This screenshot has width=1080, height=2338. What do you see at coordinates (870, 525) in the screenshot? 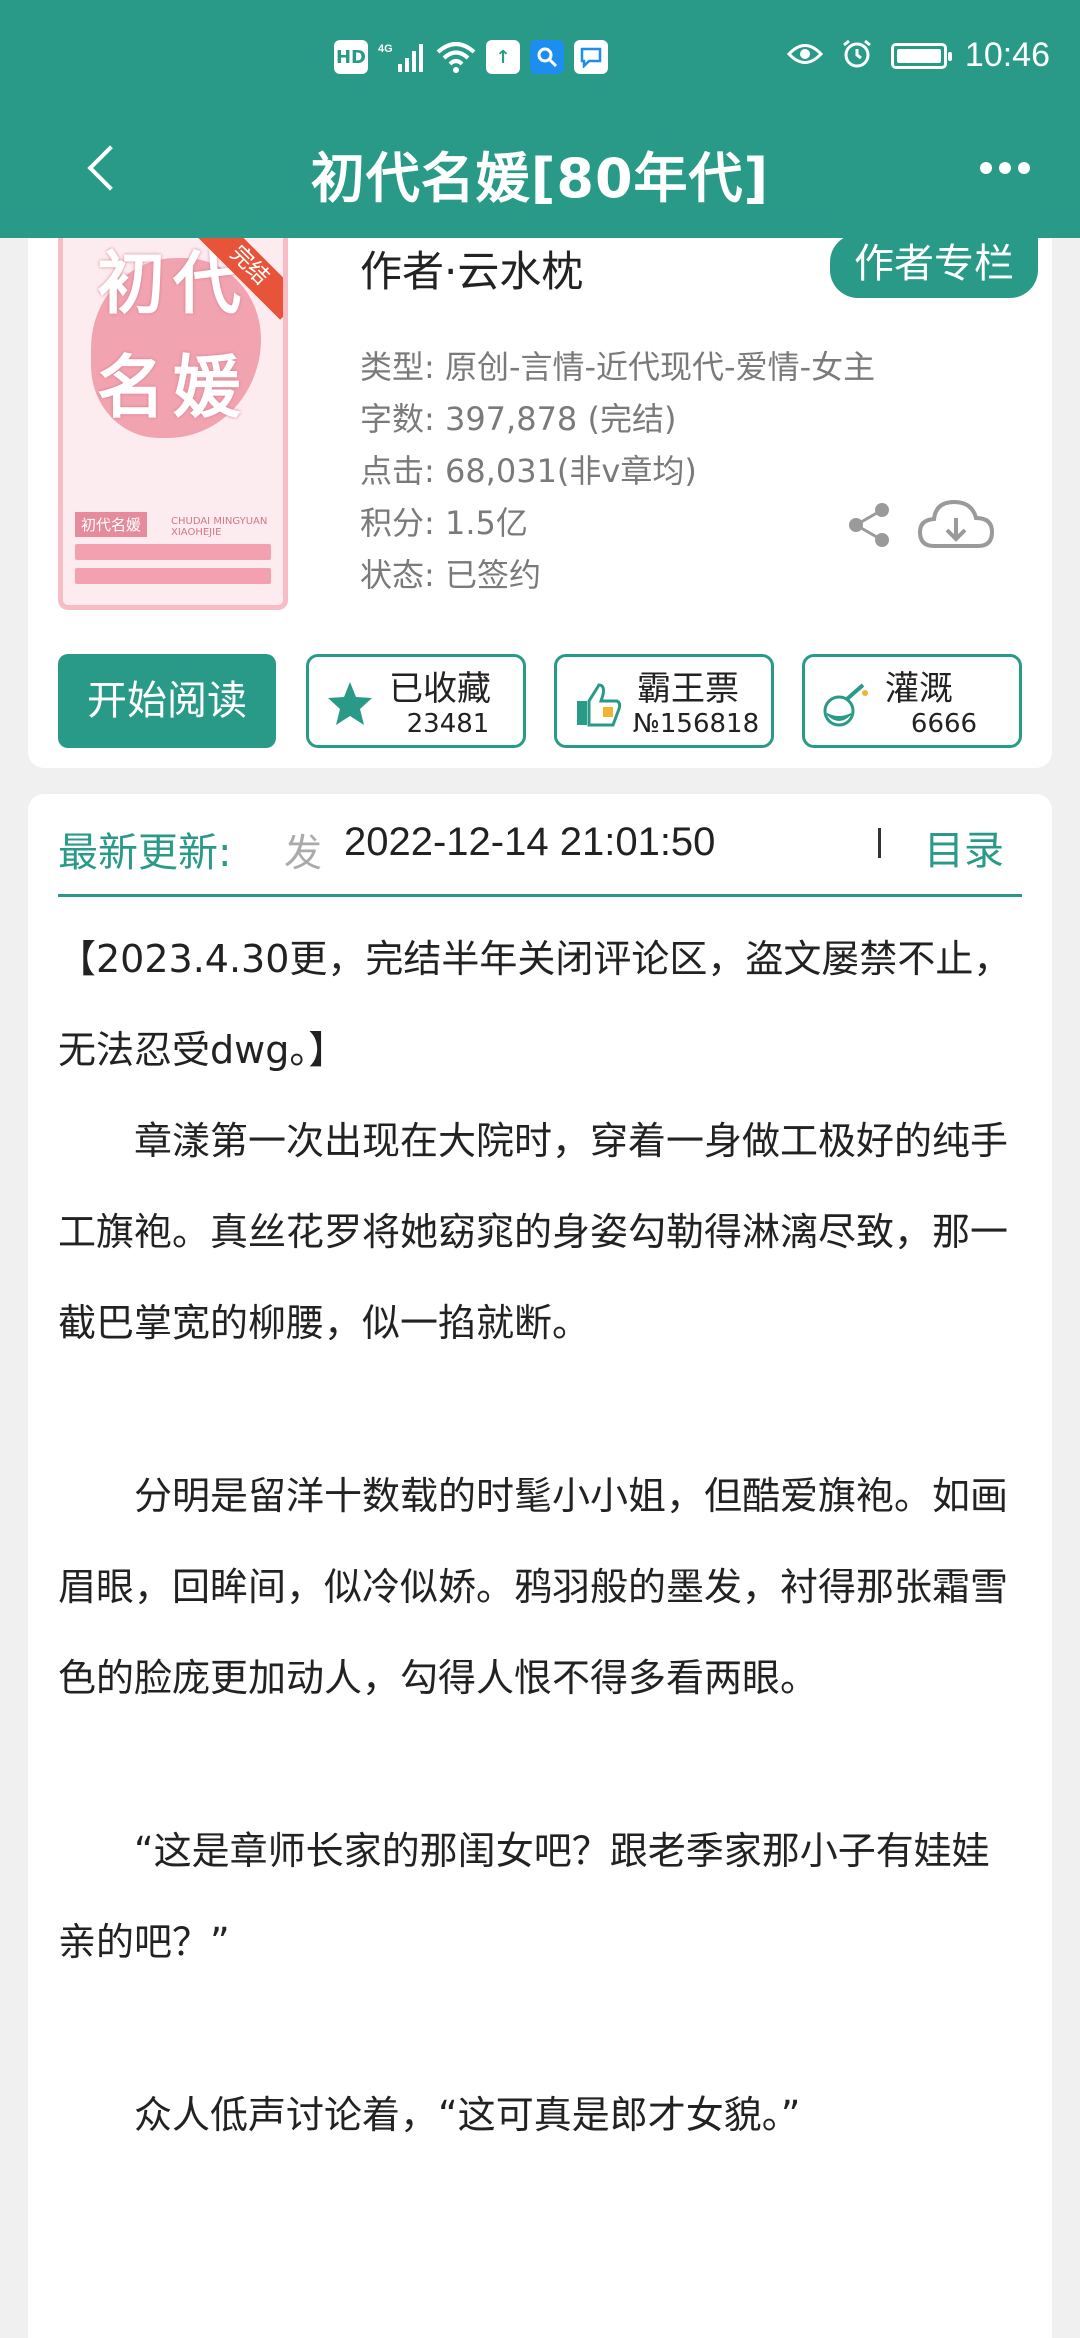
I see `share-icon` at bounding box center [870, 525].